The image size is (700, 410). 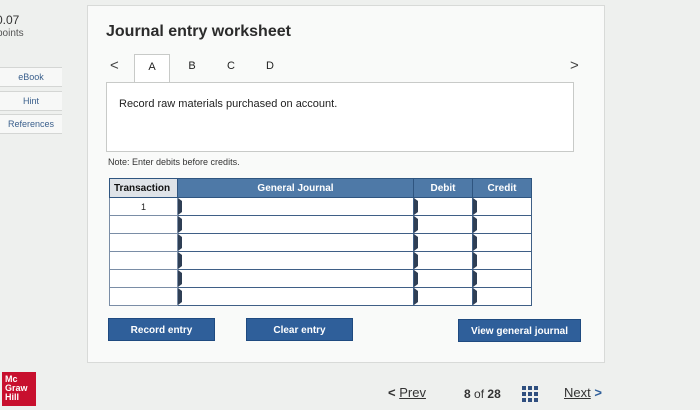 What do you see at coordinates (530, 394) in the screenshot?
I see `question-grid-icon` at bounding box center [530, 394].